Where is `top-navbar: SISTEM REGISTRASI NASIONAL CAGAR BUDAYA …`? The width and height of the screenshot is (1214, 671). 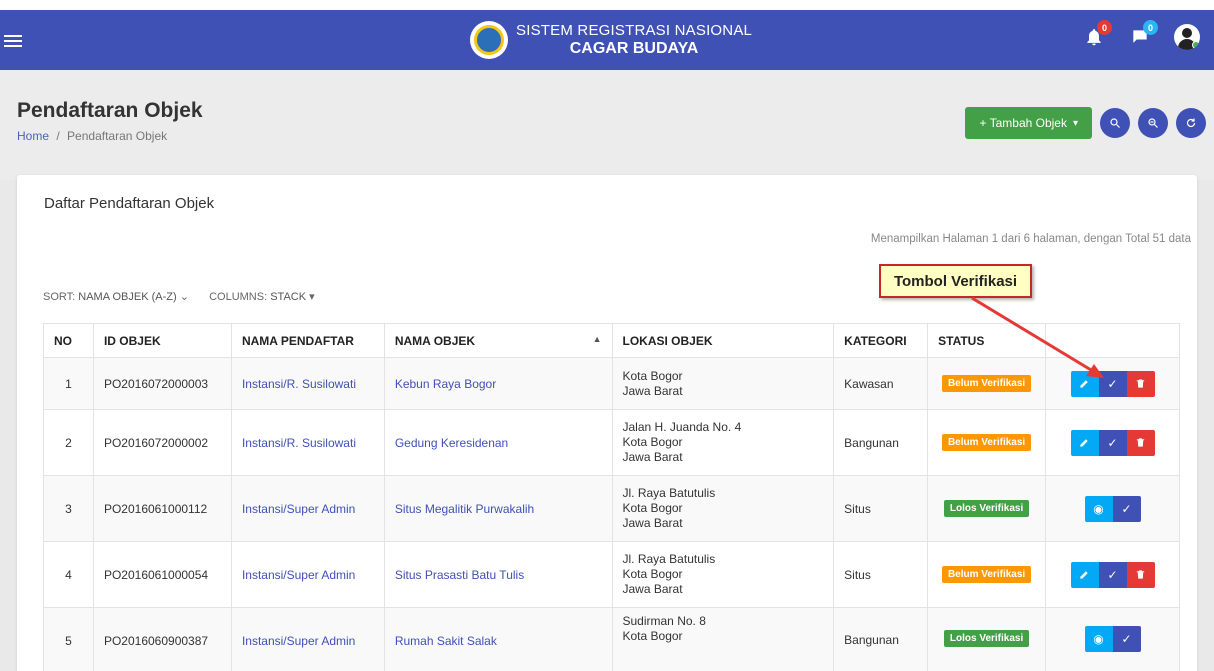
top-navbar: SISTEM REGISTRASI NASIONAL CAGAR BUDAYA … is located at coordinates (607, 40).